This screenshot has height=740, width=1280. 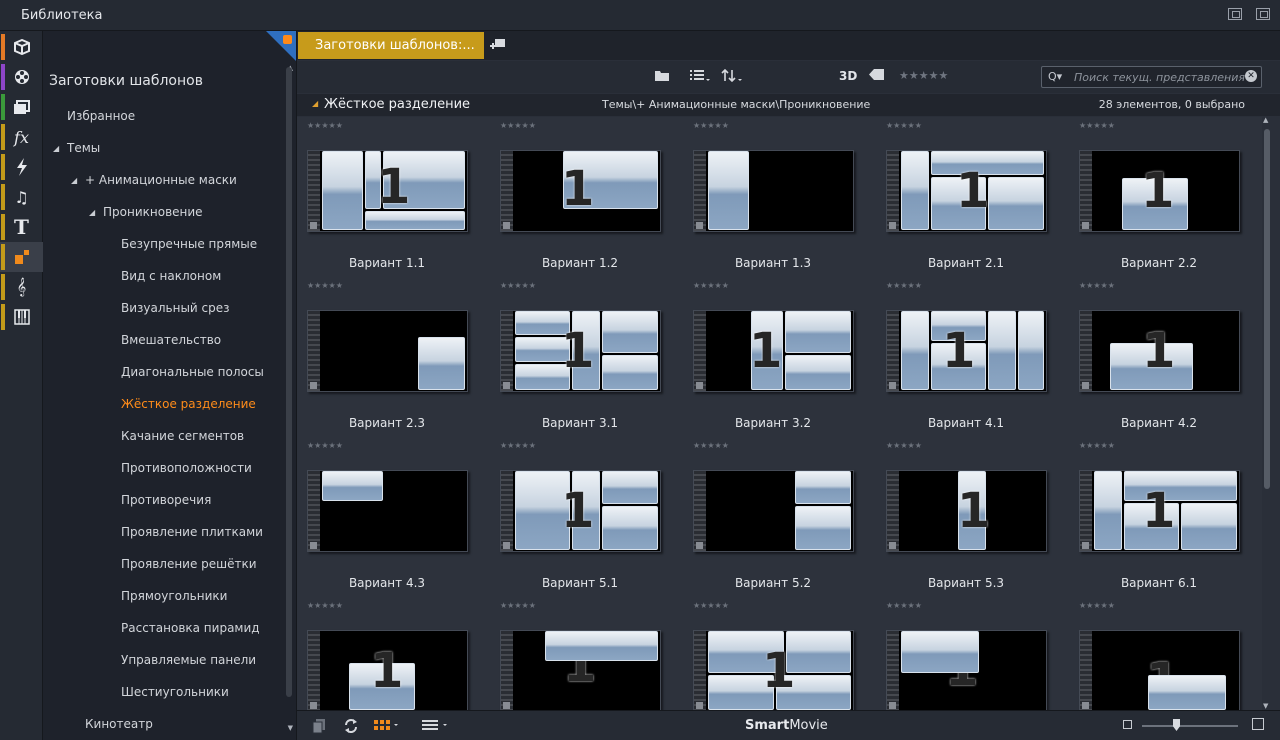 I want to click on tree-node-item: Расстановка пирамид, so click(x=190, y=628).